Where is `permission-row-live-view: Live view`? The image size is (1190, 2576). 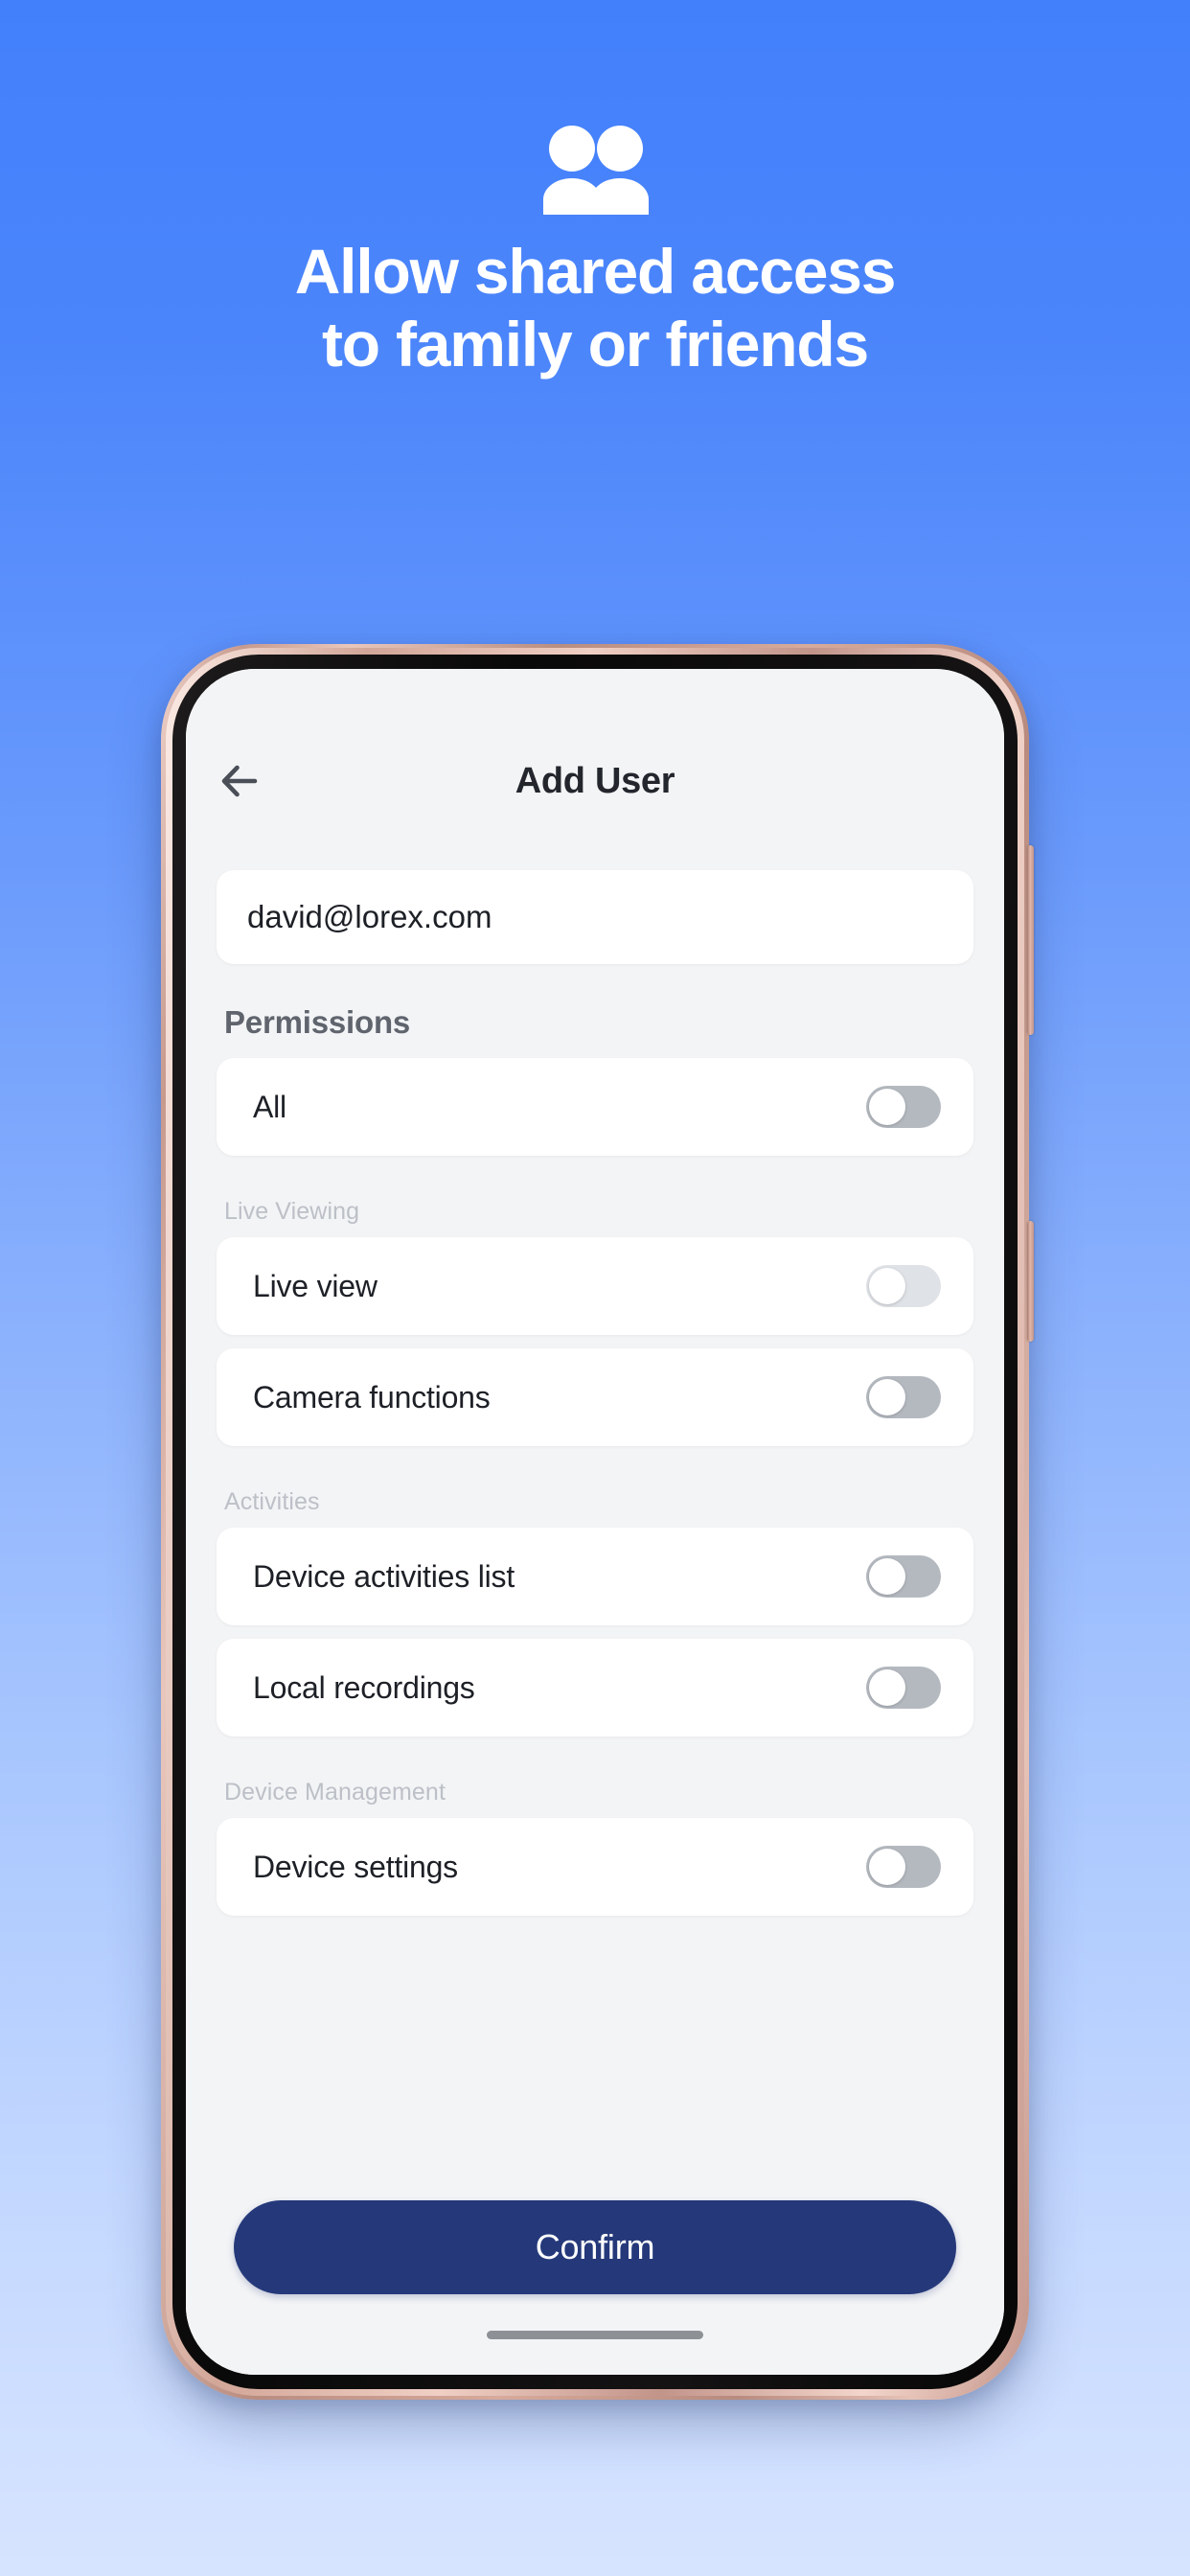
permission-row-live-view: Live view is located at coordinates (595, 1286).